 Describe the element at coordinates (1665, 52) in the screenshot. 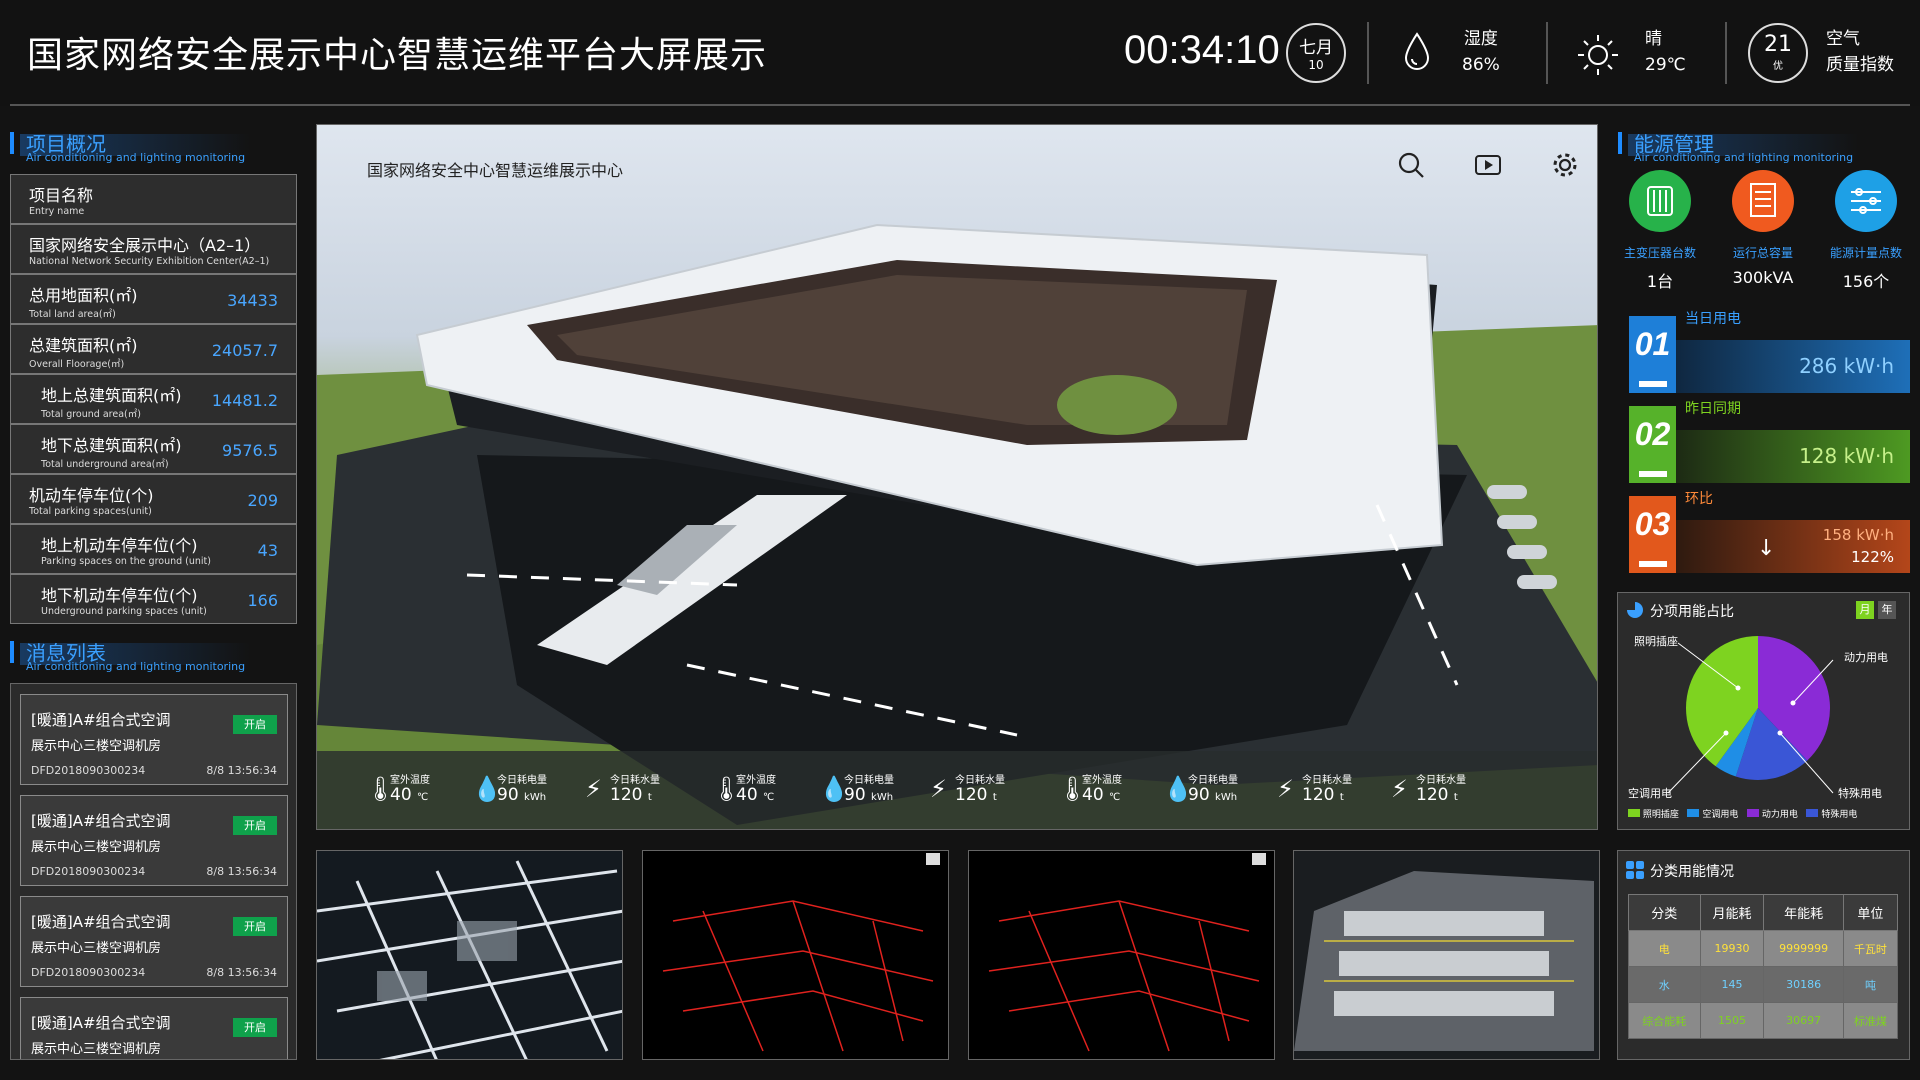

I see `weather-block: 晴 29℃` at that location.